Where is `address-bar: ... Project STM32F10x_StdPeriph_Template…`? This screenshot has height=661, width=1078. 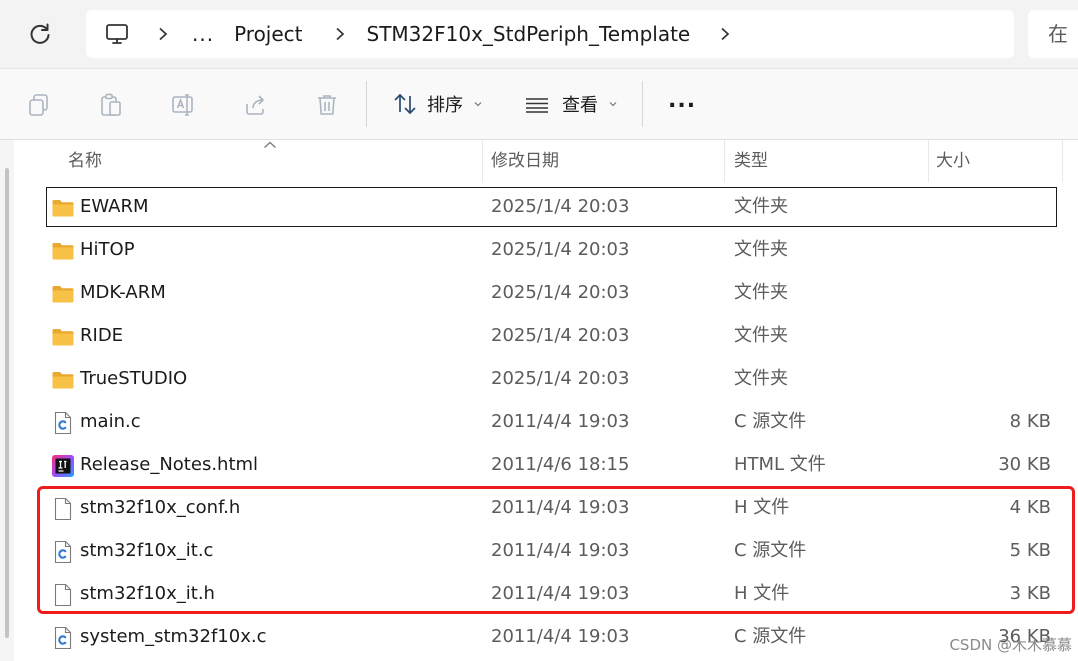
address-bar: ... Project STM32F10x_StdPeriph_Template… is located at coordinates (539, 34).